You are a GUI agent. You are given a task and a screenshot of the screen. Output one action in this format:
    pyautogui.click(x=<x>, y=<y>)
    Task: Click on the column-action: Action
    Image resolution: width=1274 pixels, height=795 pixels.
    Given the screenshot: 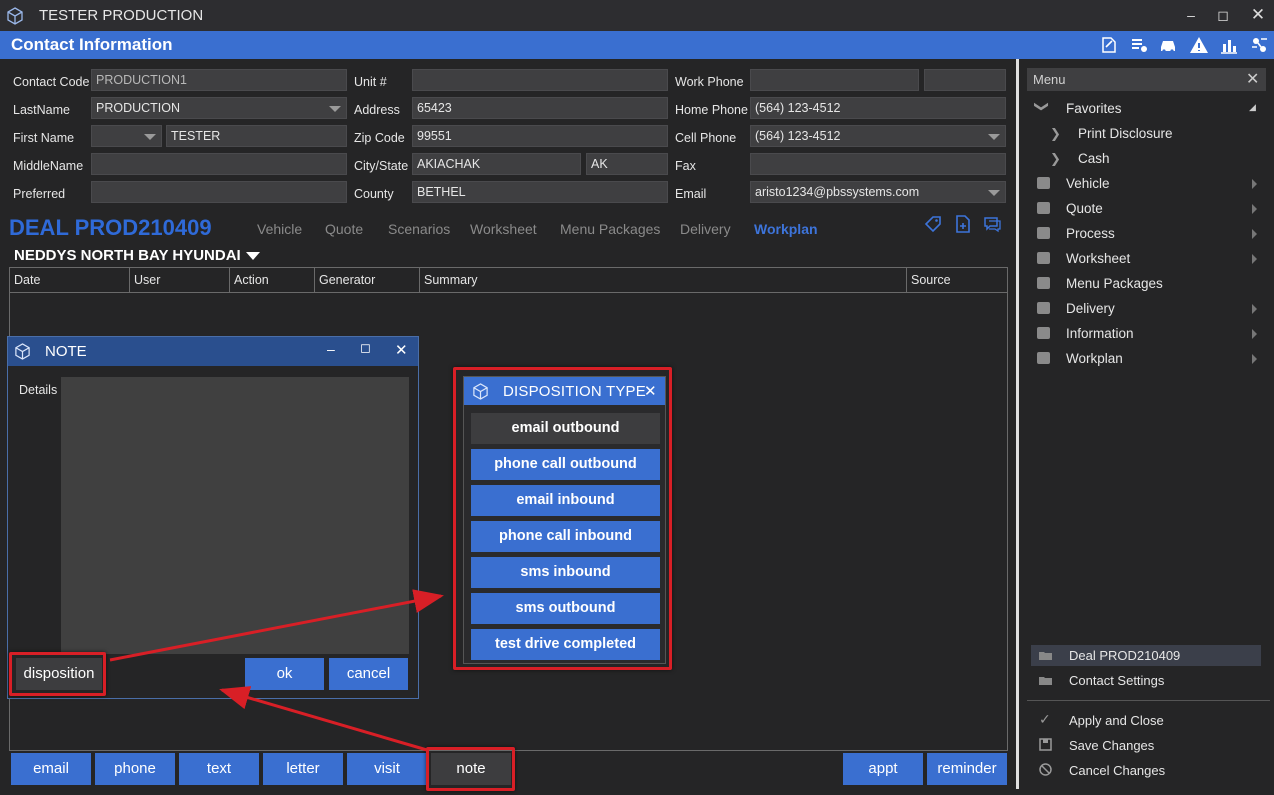 What is the action you would take?
    pyautogui.click(x=272, y=280)
    